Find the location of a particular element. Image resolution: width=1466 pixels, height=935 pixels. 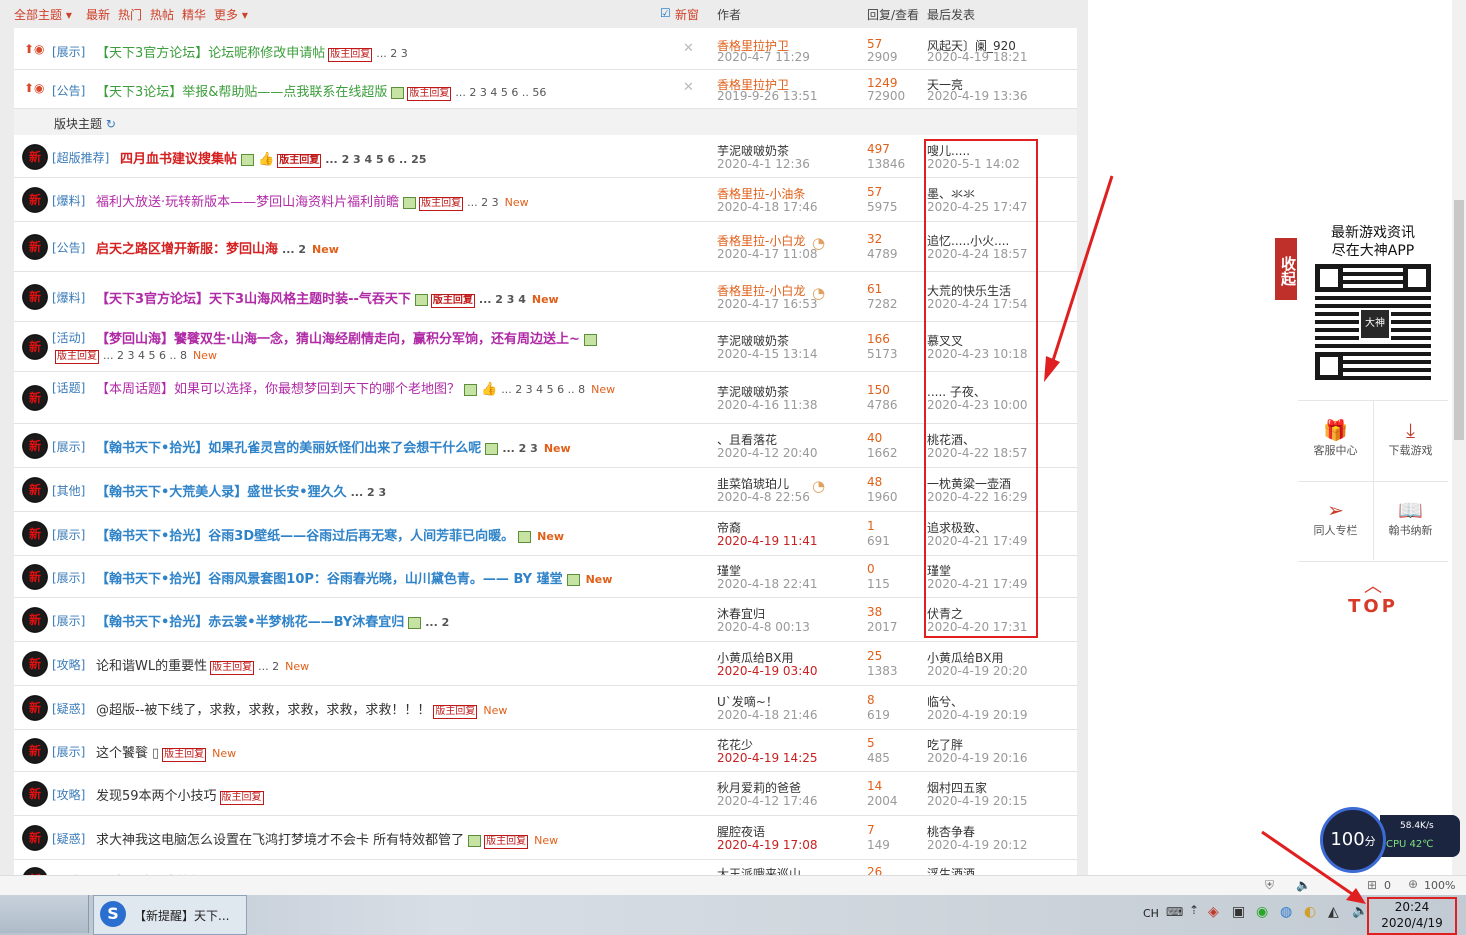

thread-title-continuation: 版主回复 ... 2 3 4 5 6 .. 8 New is located at coordinates (134, 356).